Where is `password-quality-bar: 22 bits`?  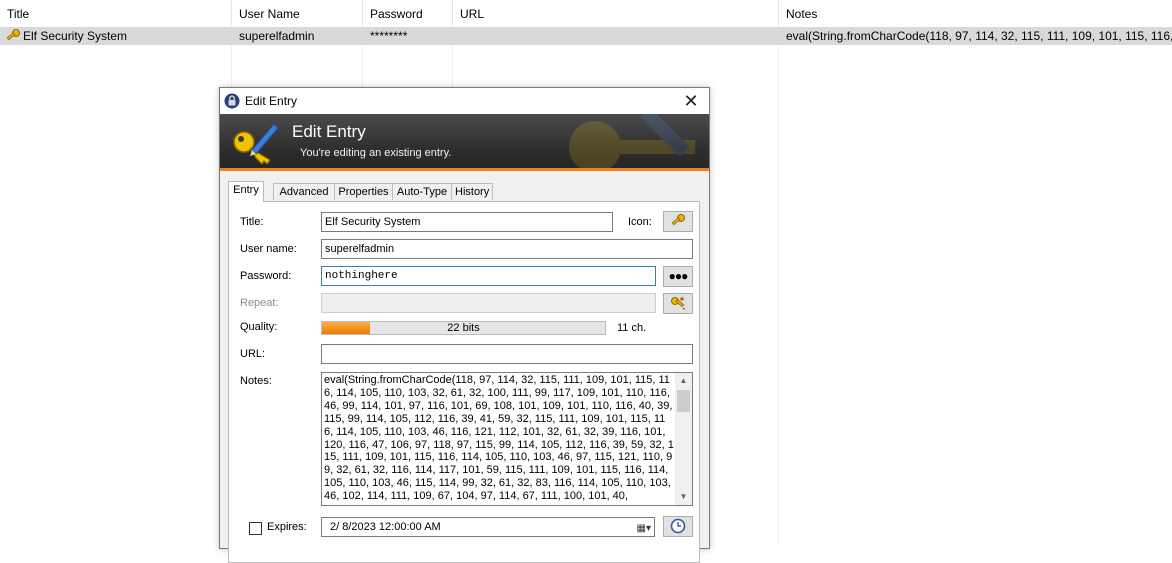 password-quality-bar: 22 bits is located at coordinates (463, 328).